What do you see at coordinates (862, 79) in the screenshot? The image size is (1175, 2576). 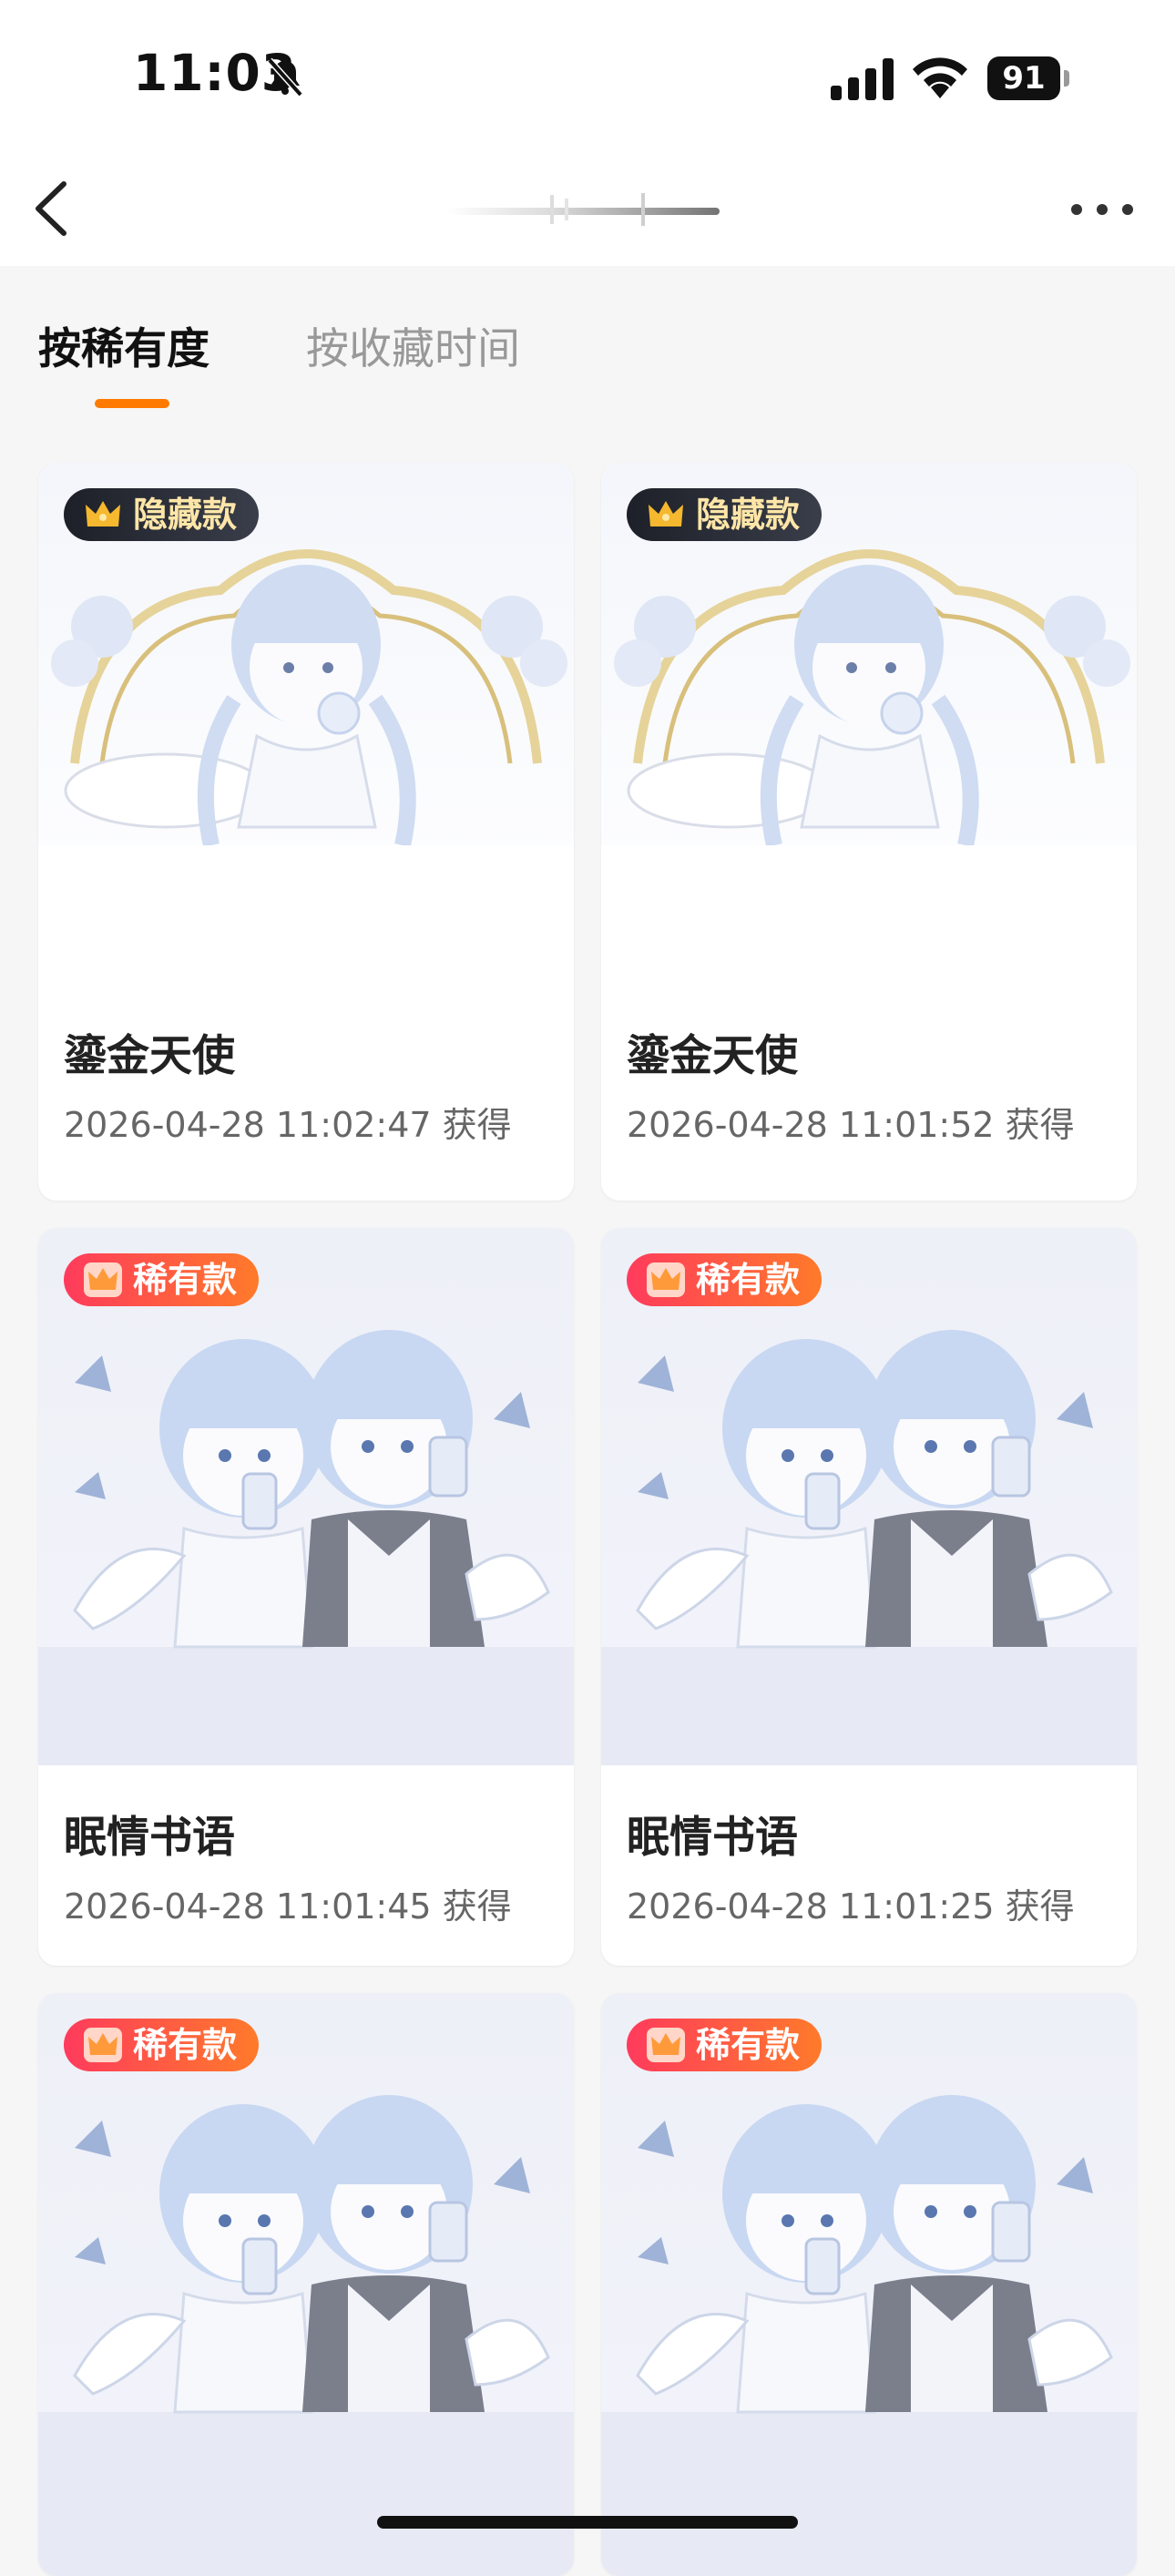 I see `cellular-signal-icon` at bounding box center [862, 79].